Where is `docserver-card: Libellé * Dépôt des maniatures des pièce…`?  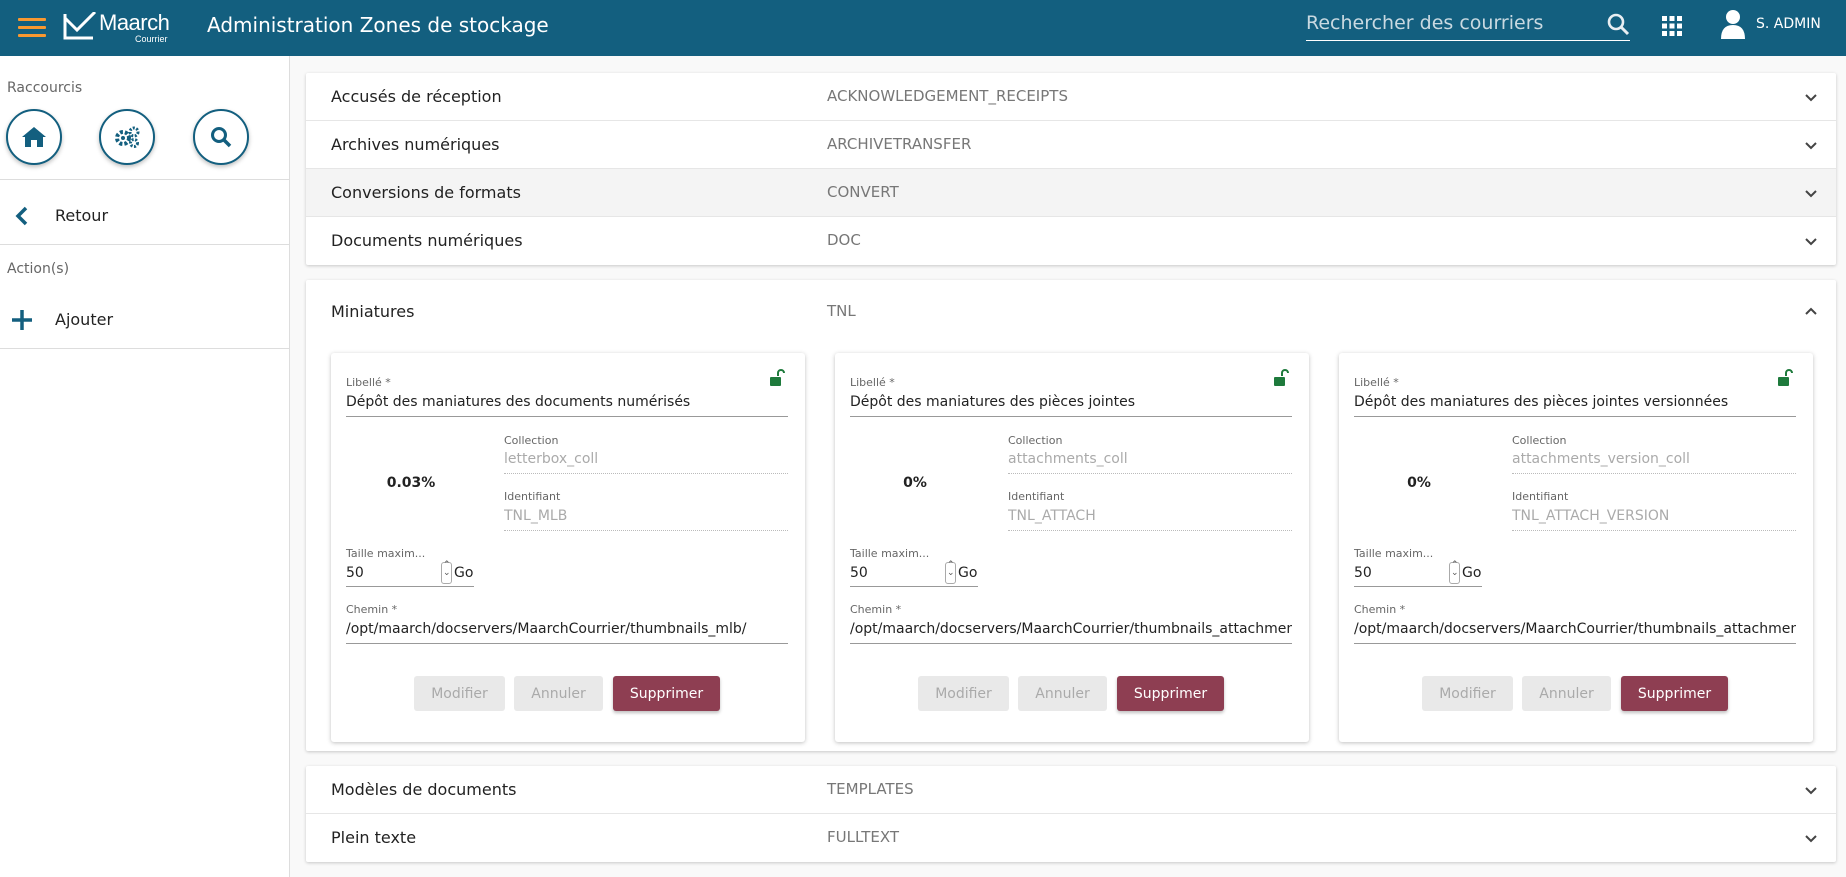 docserver-card: Libellé * Dépôt des maniatures des pièce… is located at coordinates (1072, 547).